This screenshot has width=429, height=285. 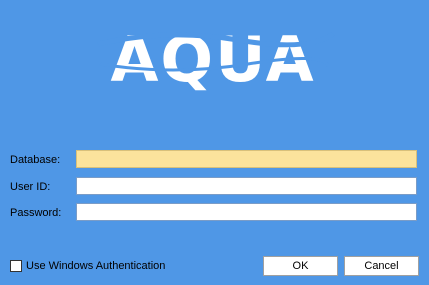 What do you see at coordinates (36, 213) in the screenshot?
I see `password-label: Password:` at bounding box center [36, 213].